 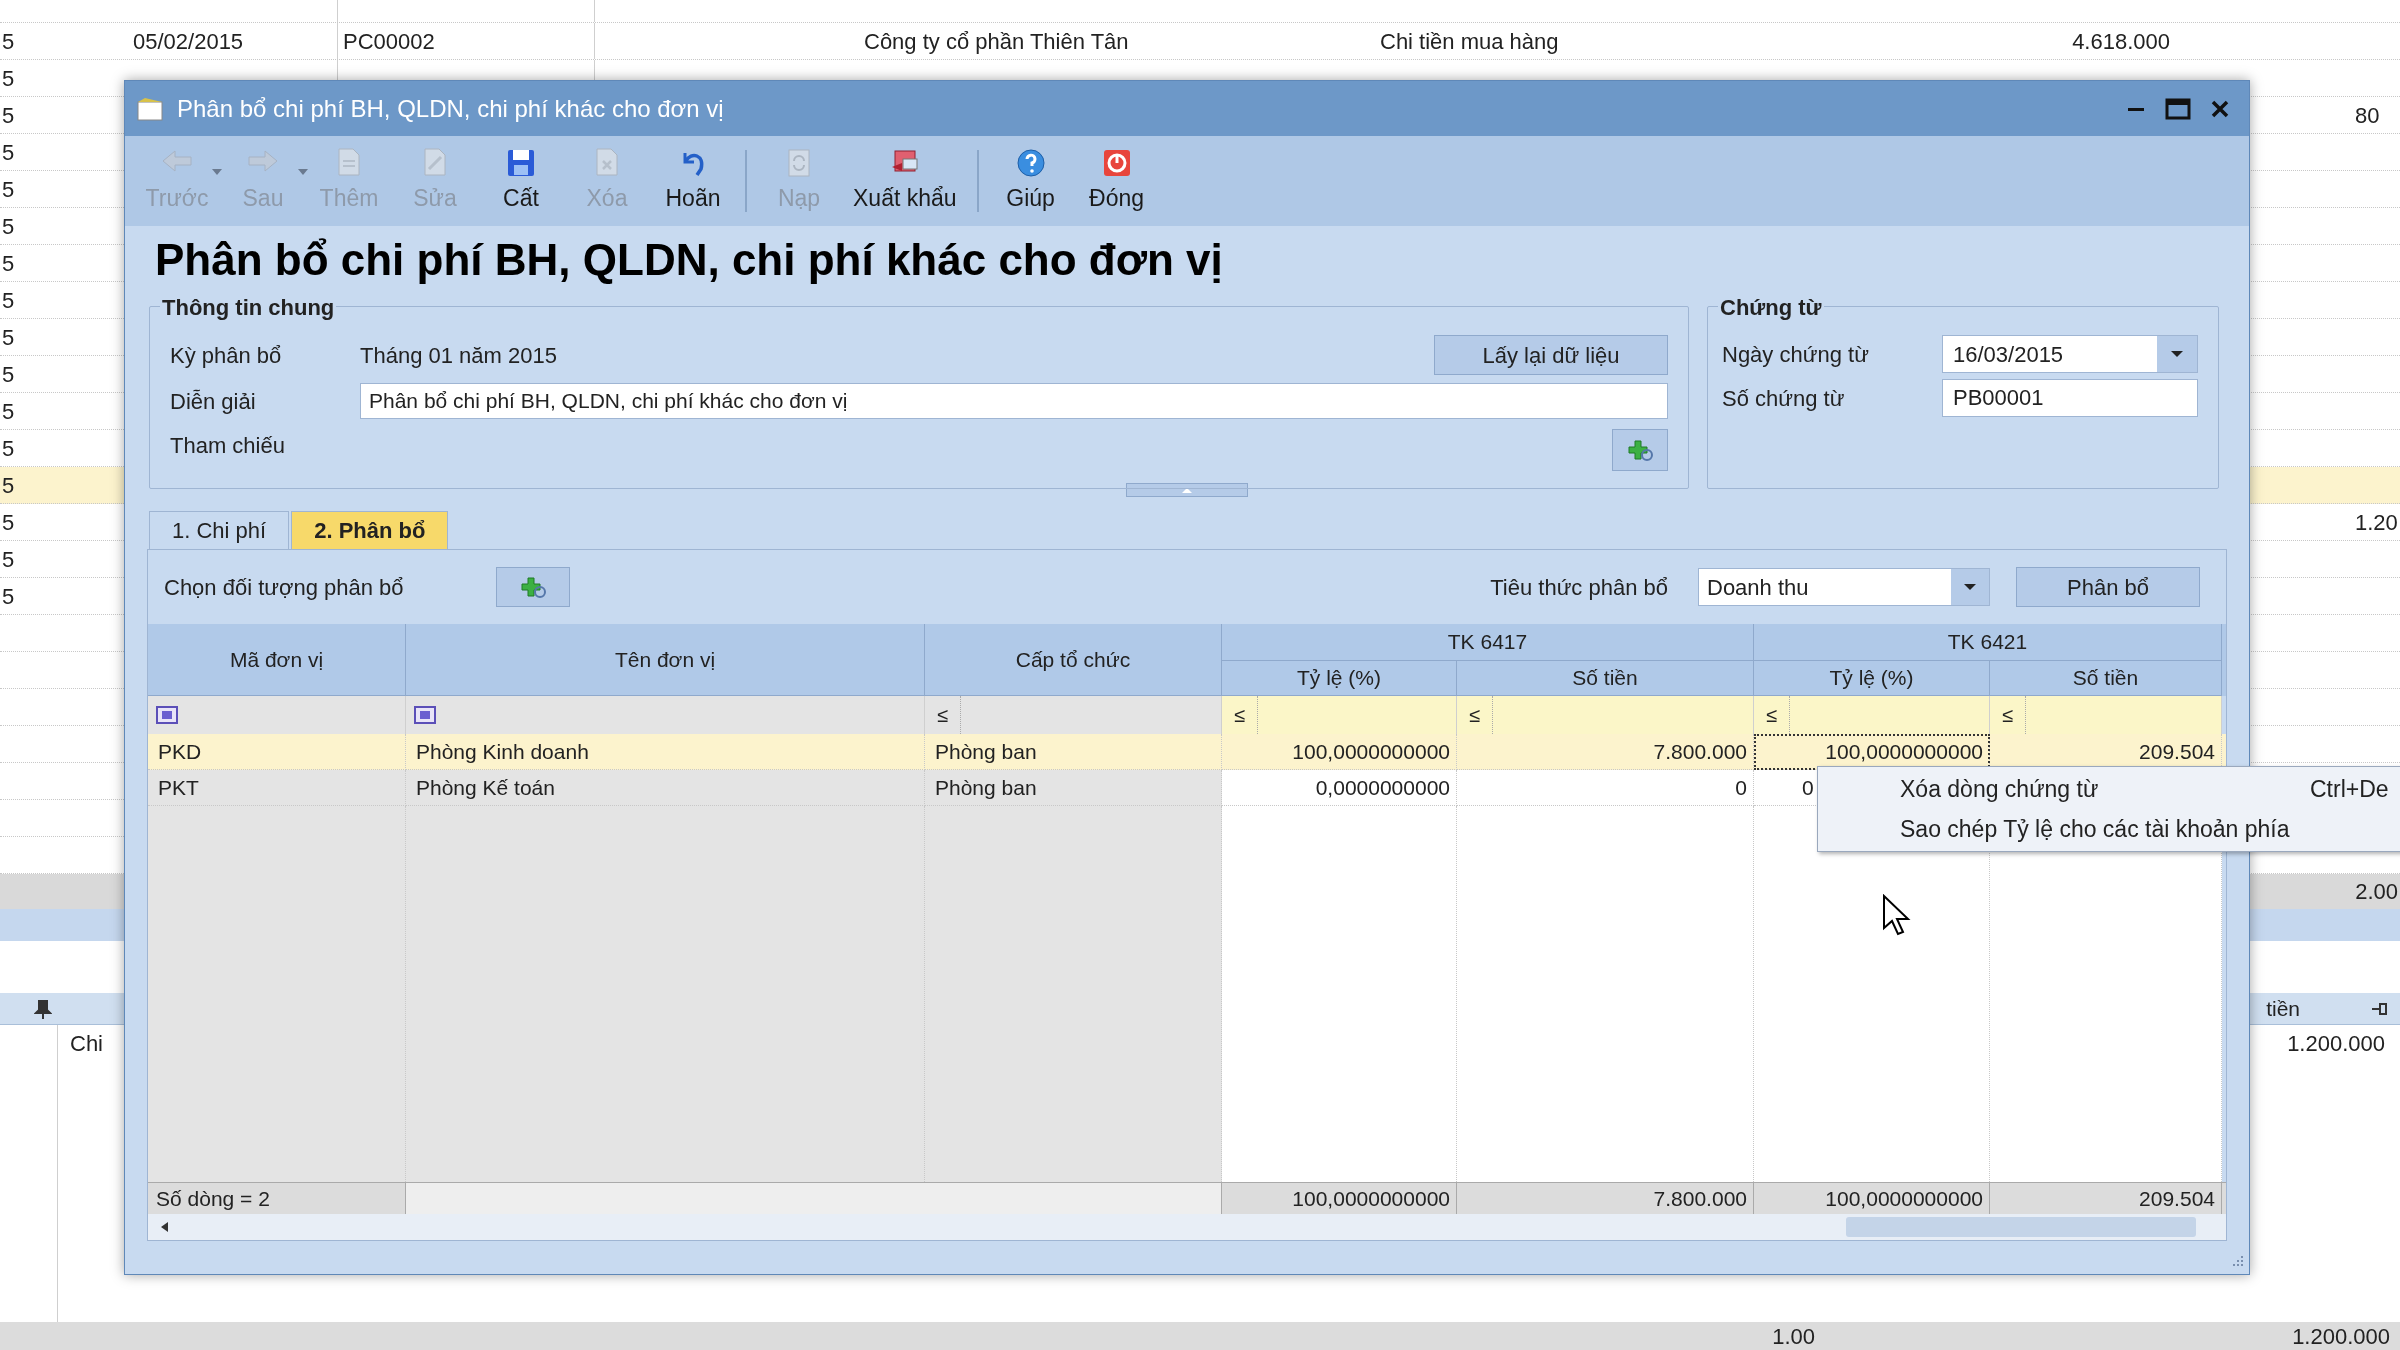 What do you see at coordinates (219, 530) in the screenshot?
I see `tab: 1. Chi phí` at bounding box center [219, 530].